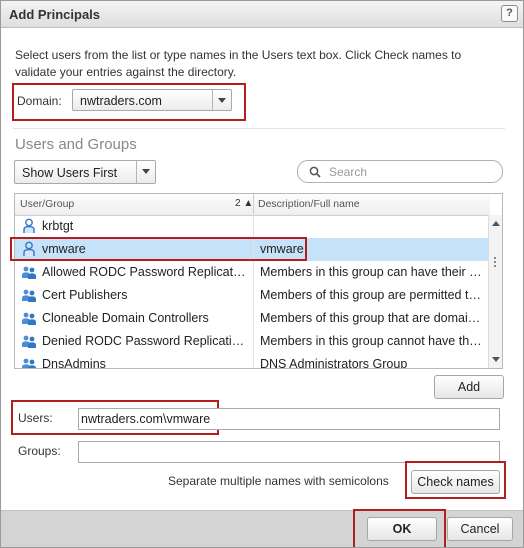 The height and width of the screenshot is (548, 524). Describe the element at coordinates (35, 418) in the screenshot. I see `users-label: Users:` at that location.